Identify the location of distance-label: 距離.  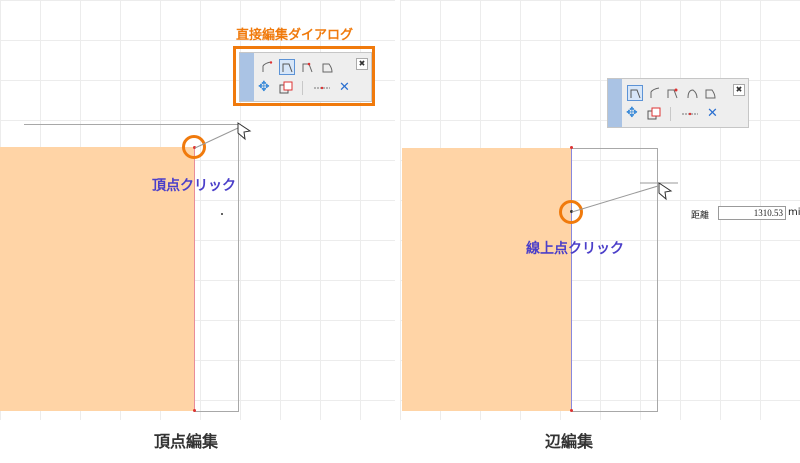
(700, 216).